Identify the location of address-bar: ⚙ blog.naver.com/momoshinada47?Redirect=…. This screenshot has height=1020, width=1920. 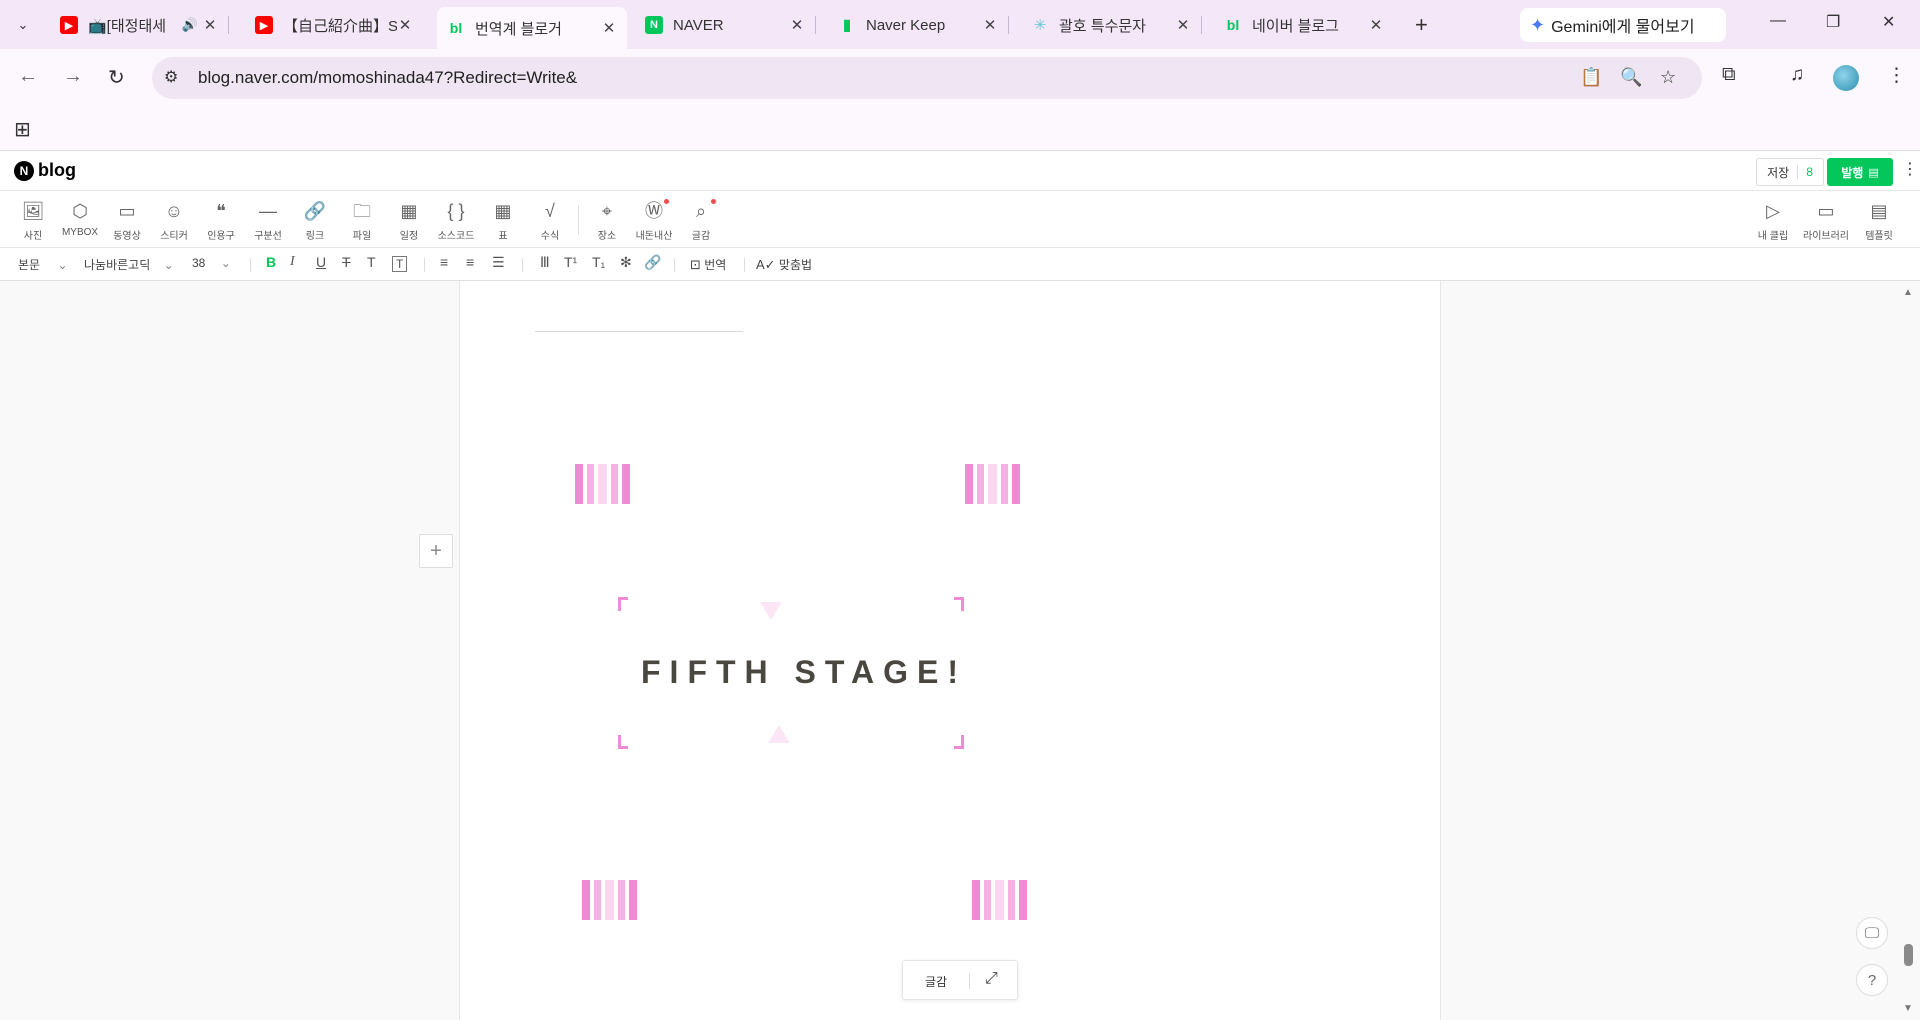
(927, 78).